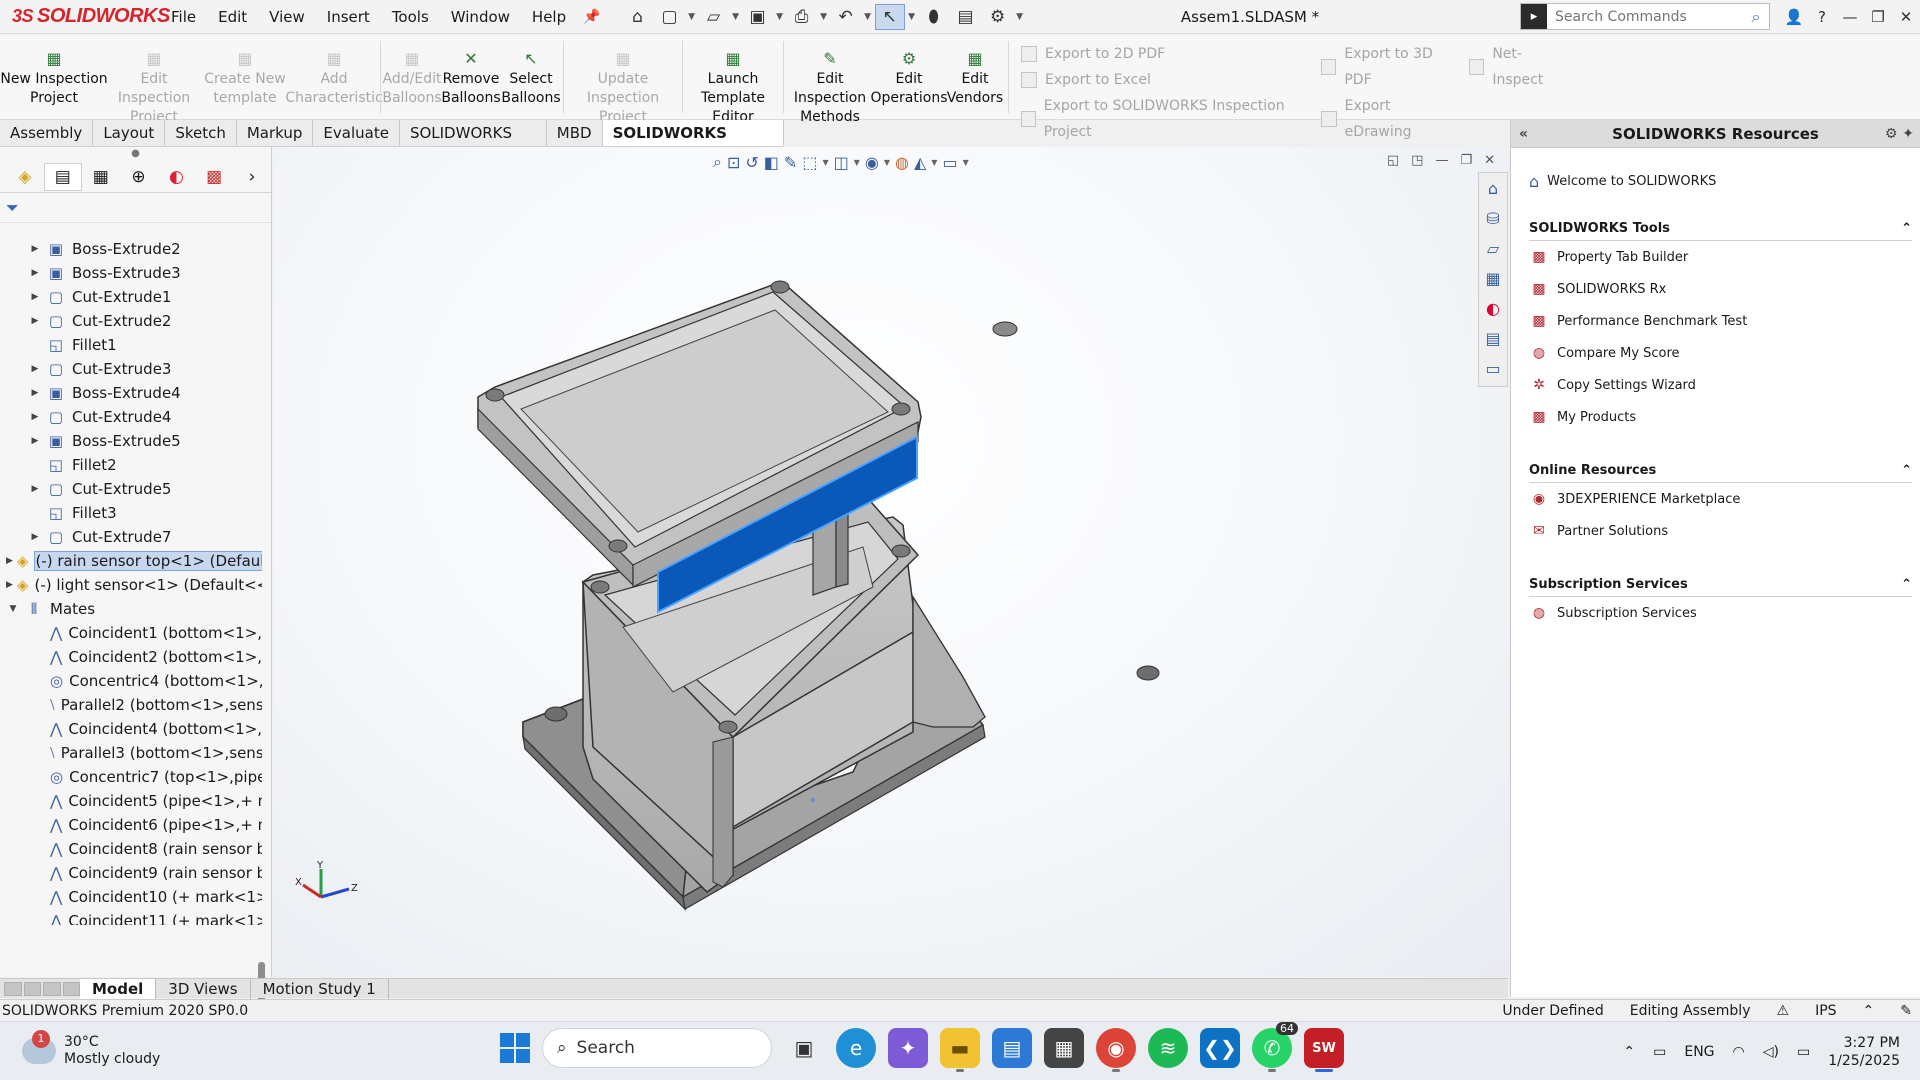 The image size is (1920, 1080). Describe the element at coordinates (934, 17) in the screenshot. I see `rebuild-traffic-light-icon: ⬮` at that location.